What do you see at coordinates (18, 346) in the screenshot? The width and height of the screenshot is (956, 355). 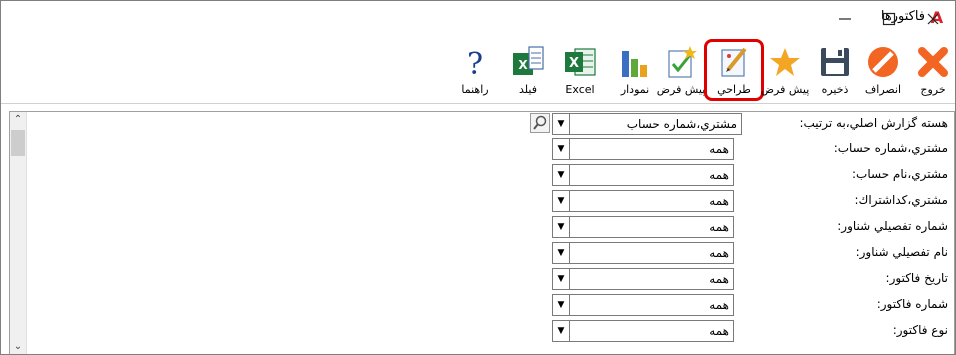 I see `scroll-down-icon: ⌄` at bounding box center [18, 346].